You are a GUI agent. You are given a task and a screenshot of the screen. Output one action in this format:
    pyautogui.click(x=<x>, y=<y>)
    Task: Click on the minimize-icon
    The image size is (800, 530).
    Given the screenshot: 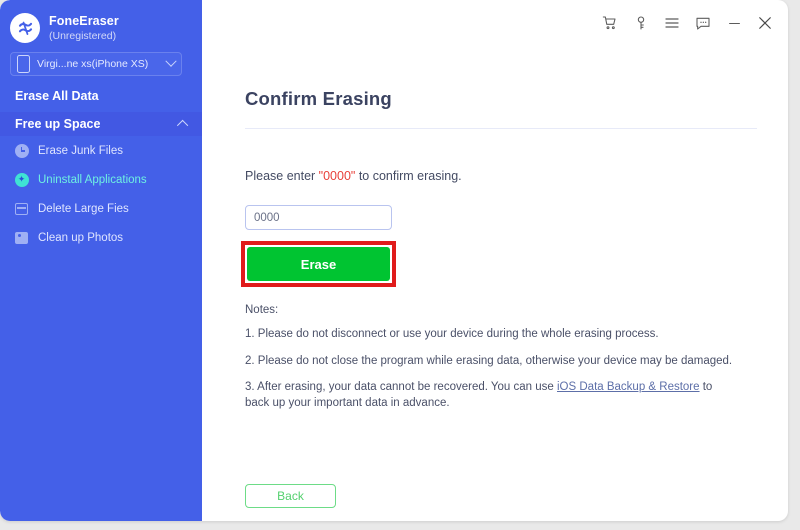 What is the action you would take?
    pyautogui.click(x=734, y=23)
    